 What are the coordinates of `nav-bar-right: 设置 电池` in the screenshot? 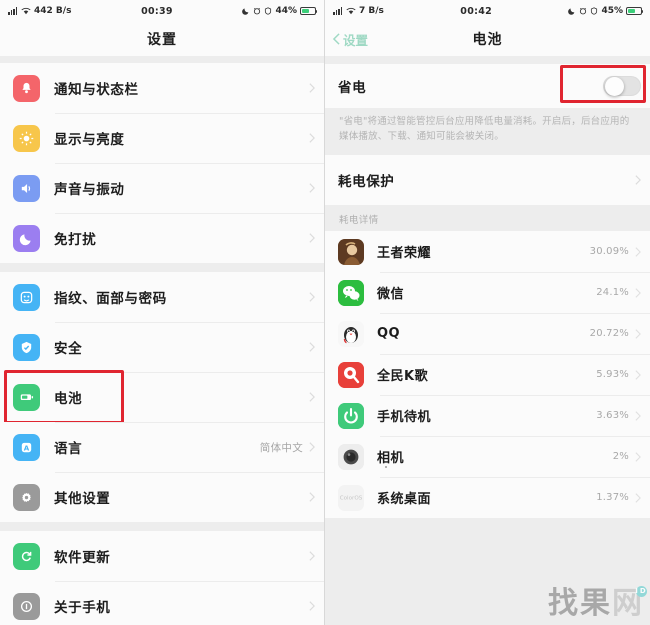 It's located at (487, 39).